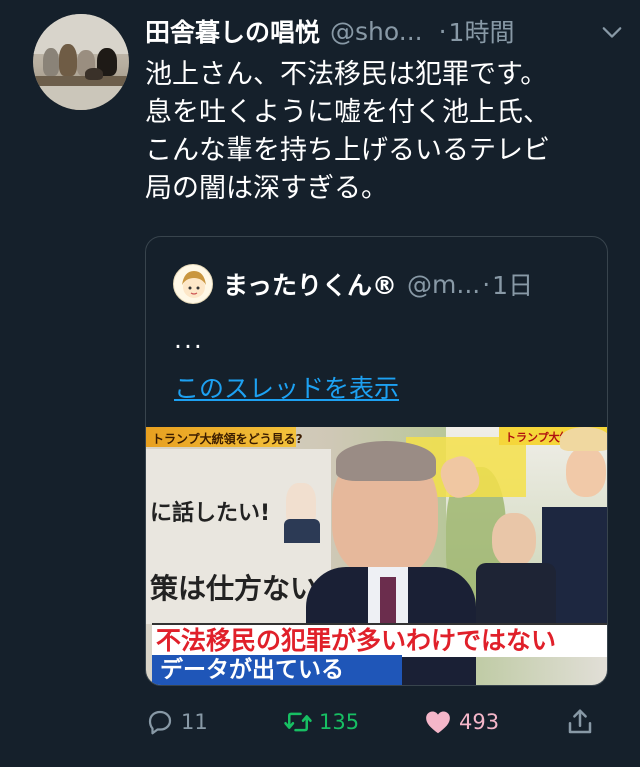 The width and height of the screenshot is (640, 767). What do you see at coordinates (347, 150) in the screenshot?
I see `tweet-text-line: こんな輩を持ち上げるいるテレビ` at bounding box center [347, 150].